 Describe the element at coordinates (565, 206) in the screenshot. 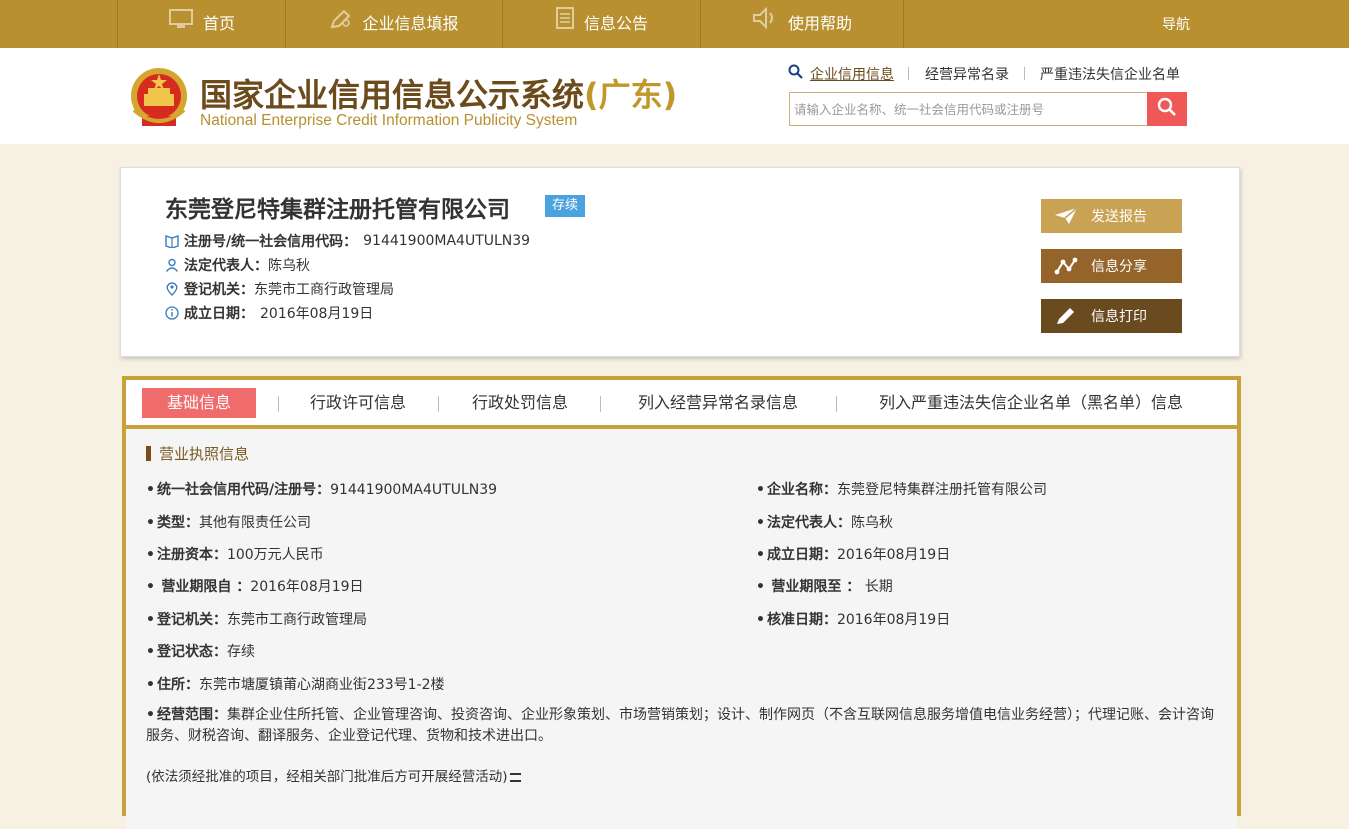

I see `status-badge: 存续` at that location.